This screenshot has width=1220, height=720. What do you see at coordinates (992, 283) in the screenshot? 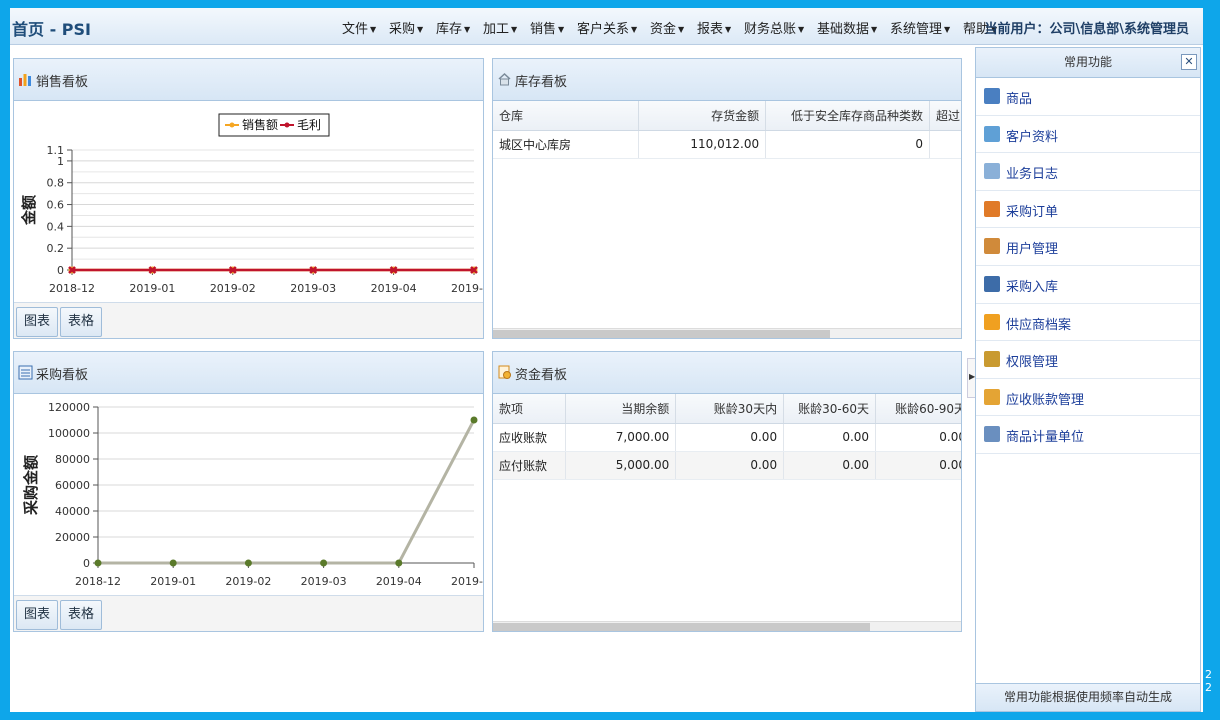
I see `stock-in-icon` at bounding box center [992, 283].